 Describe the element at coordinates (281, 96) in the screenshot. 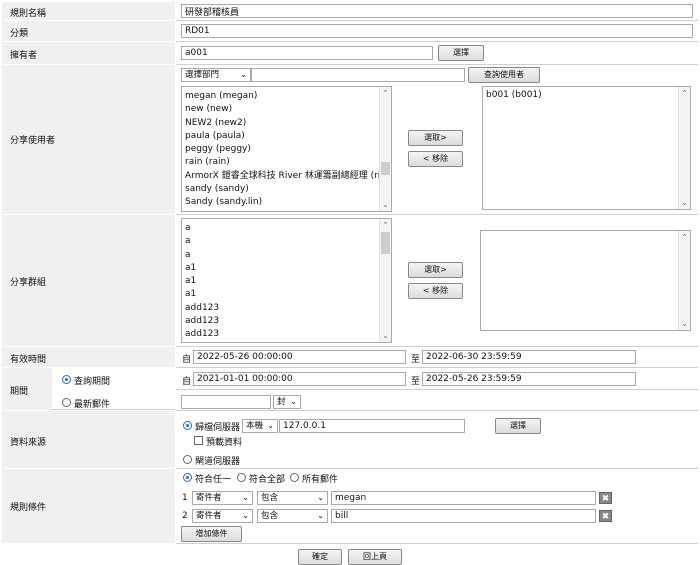

I see `list-item: megan (megan)` at that location.